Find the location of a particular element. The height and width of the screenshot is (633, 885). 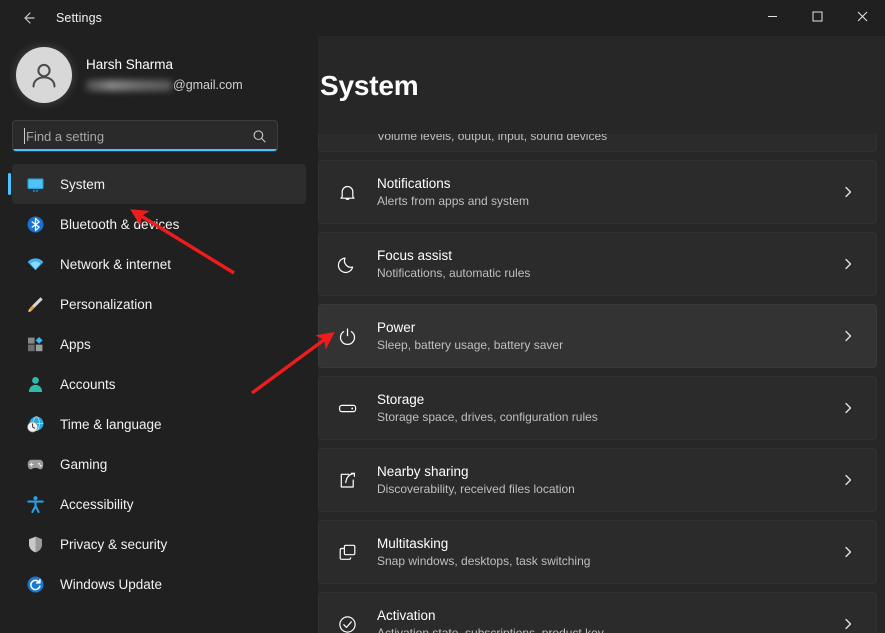

row-title: Multitasking is located at coordinates (413, 543).